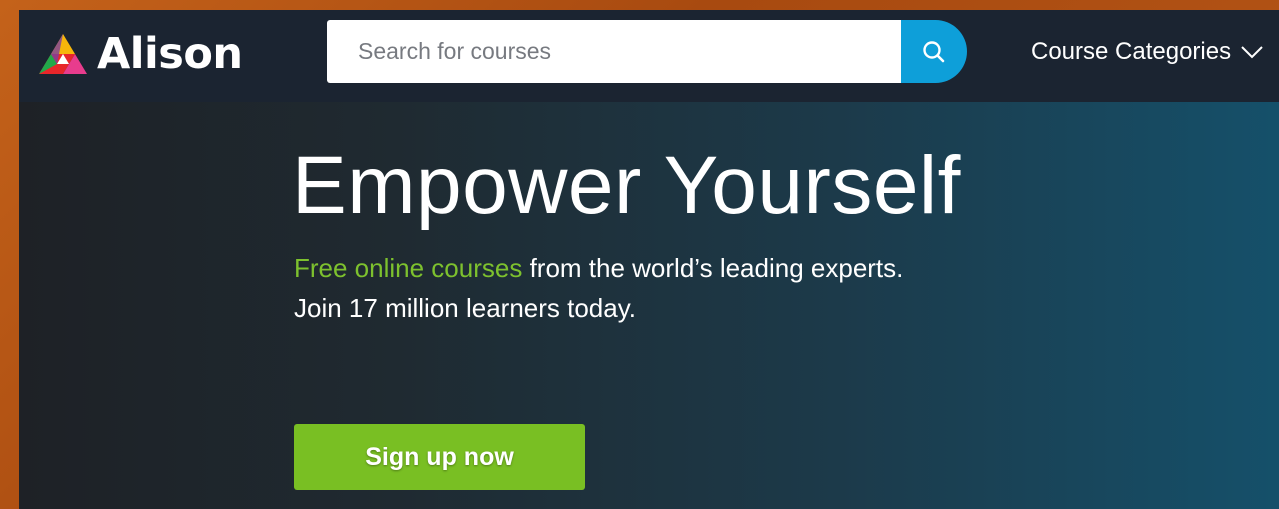 This screenshot has height=509, width=1279. Describe the element at coordinates (713, 268) in the screenshot. I see `hero-subtitle-rest: from the world’s leading experts.` at that location.